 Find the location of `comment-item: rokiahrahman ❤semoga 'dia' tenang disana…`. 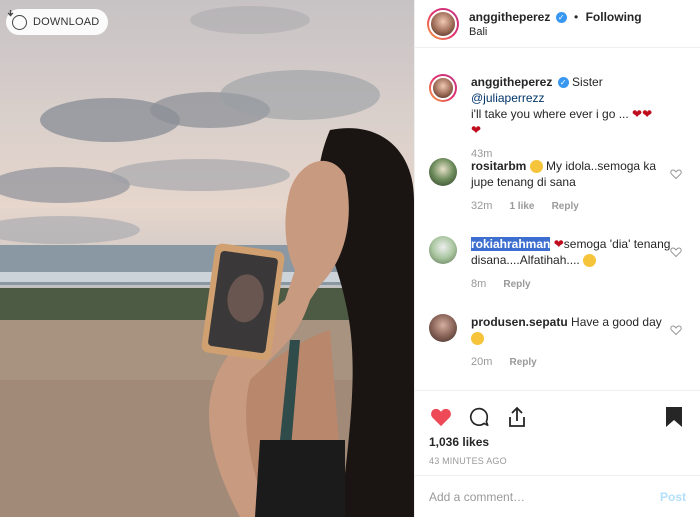

comment-item: rokiahrahman ❤semoga 'dia' tenang disana… is located at coordinates (557, 263).